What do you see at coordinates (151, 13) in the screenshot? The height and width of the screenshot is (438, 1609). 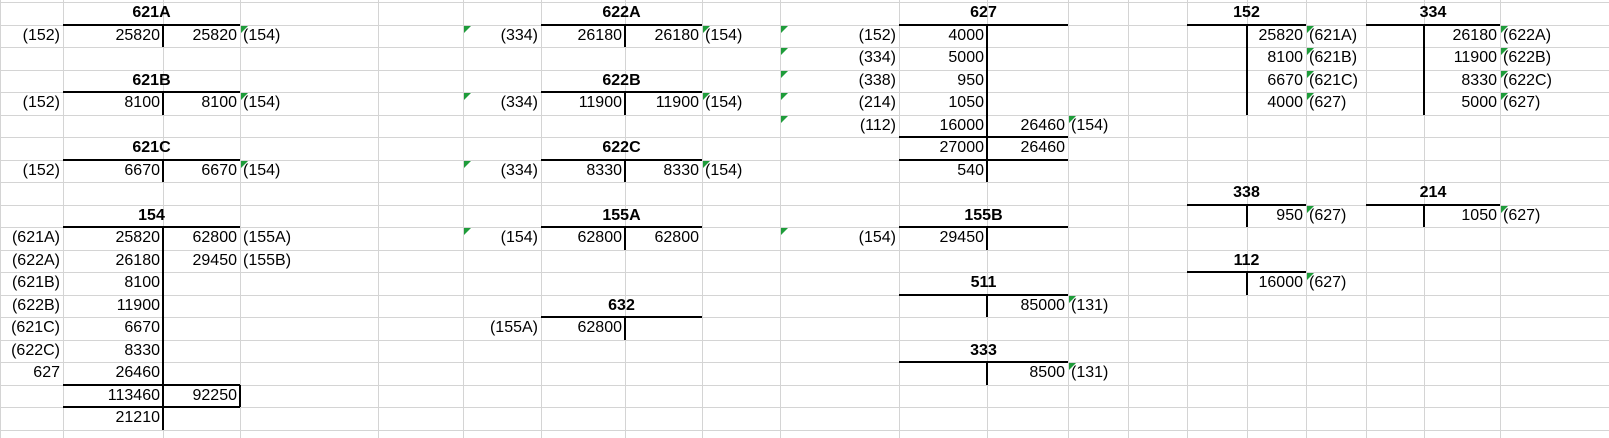 I see `account-title: 621A` at bounding box center [151, 13].